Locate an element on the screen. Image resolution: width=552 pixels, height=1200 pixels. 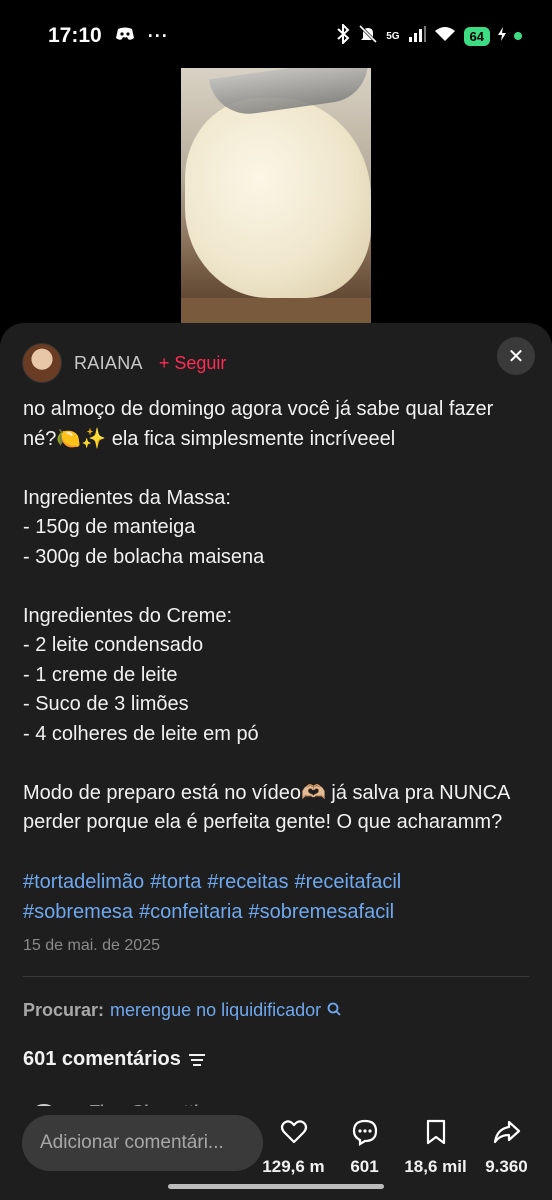
comments-count: 601 comentários is located at coordinates (102, 1059).